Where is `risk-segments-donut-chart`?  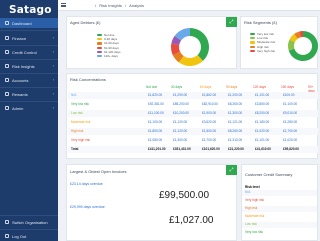
risk-segments-donut-chart is located at coordinates (303, 46).